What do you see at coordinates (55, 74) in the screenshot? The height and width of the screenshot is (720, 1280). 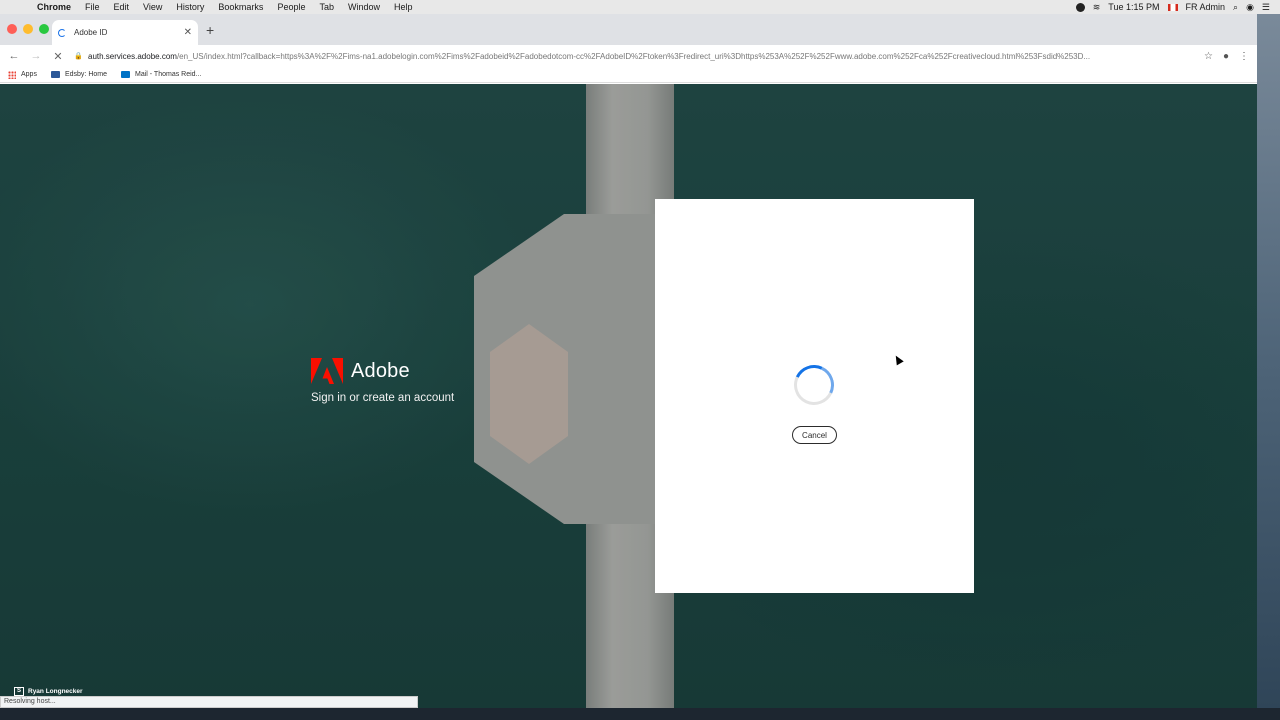 I see `edsby-icon` at bounding box center [55, 74].